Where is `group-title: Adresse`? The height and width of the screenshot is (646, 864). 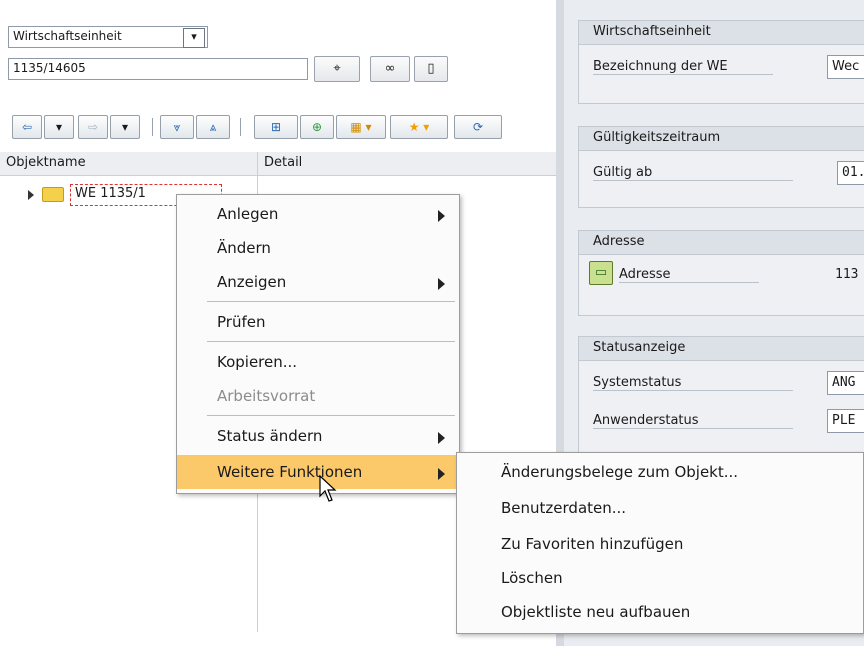
group-title: Adresse is located at coordinates (721, 243).